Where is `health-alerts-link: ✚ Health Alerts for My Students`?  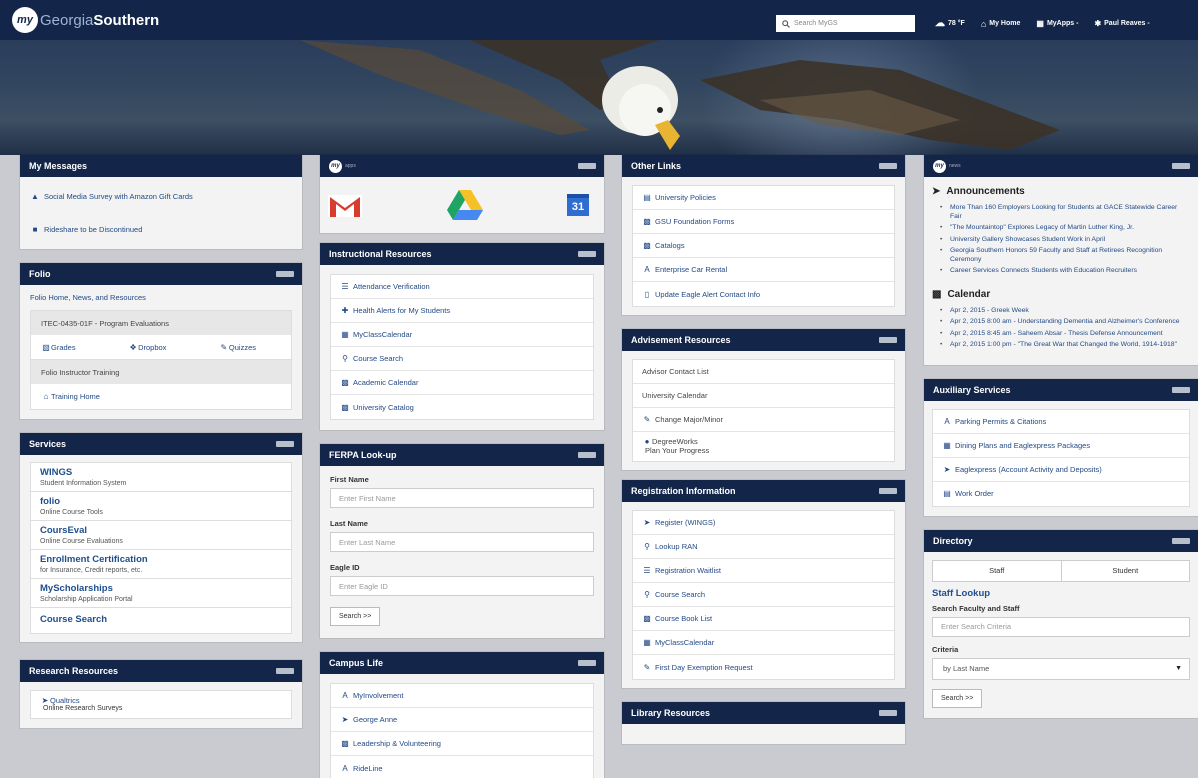
health-alerts-link: ✚ Health Alerts for My Students is located at coordinates (462, 311).